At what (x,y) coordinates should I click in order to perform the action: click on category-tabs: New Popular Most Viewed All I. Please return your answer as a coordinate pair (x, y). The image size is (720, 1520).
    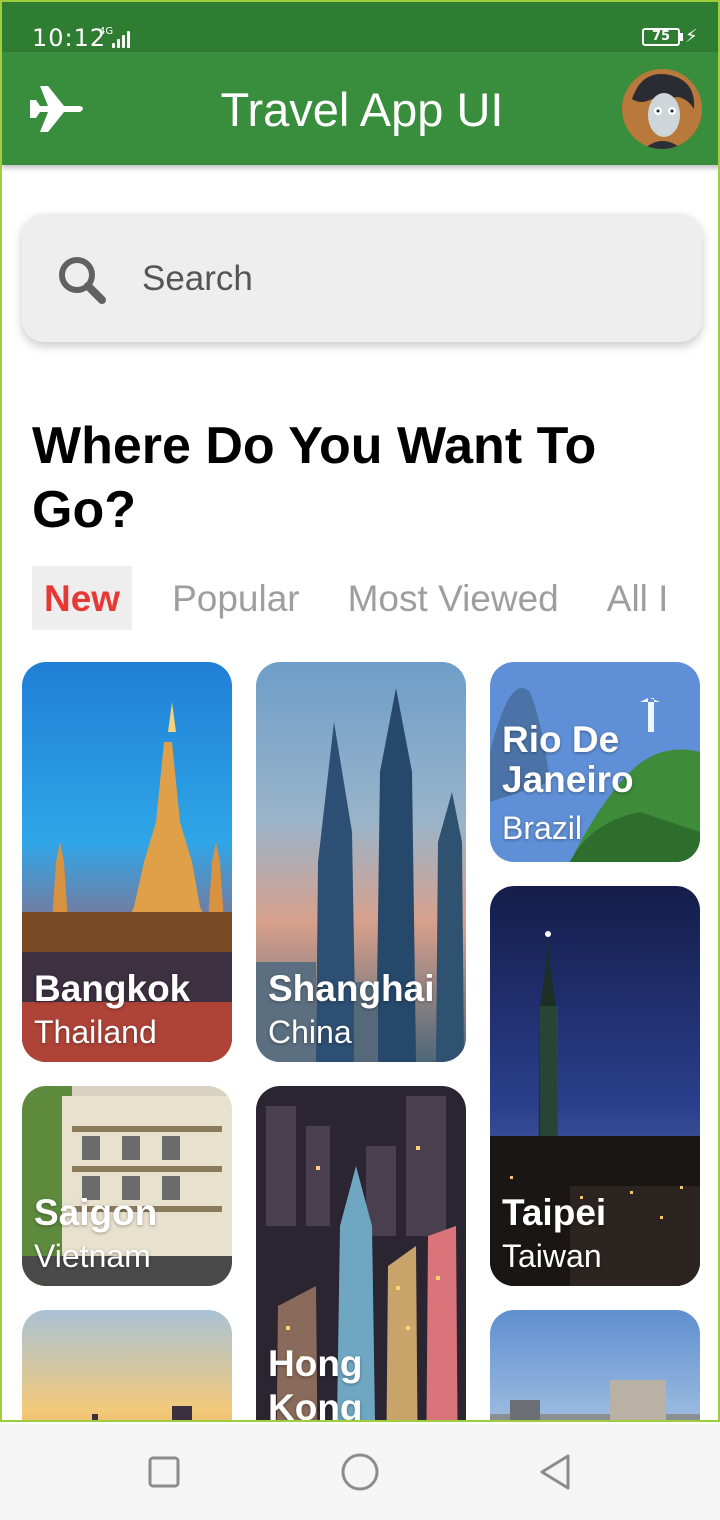
    Looking at the image, I should click on (374, 598).